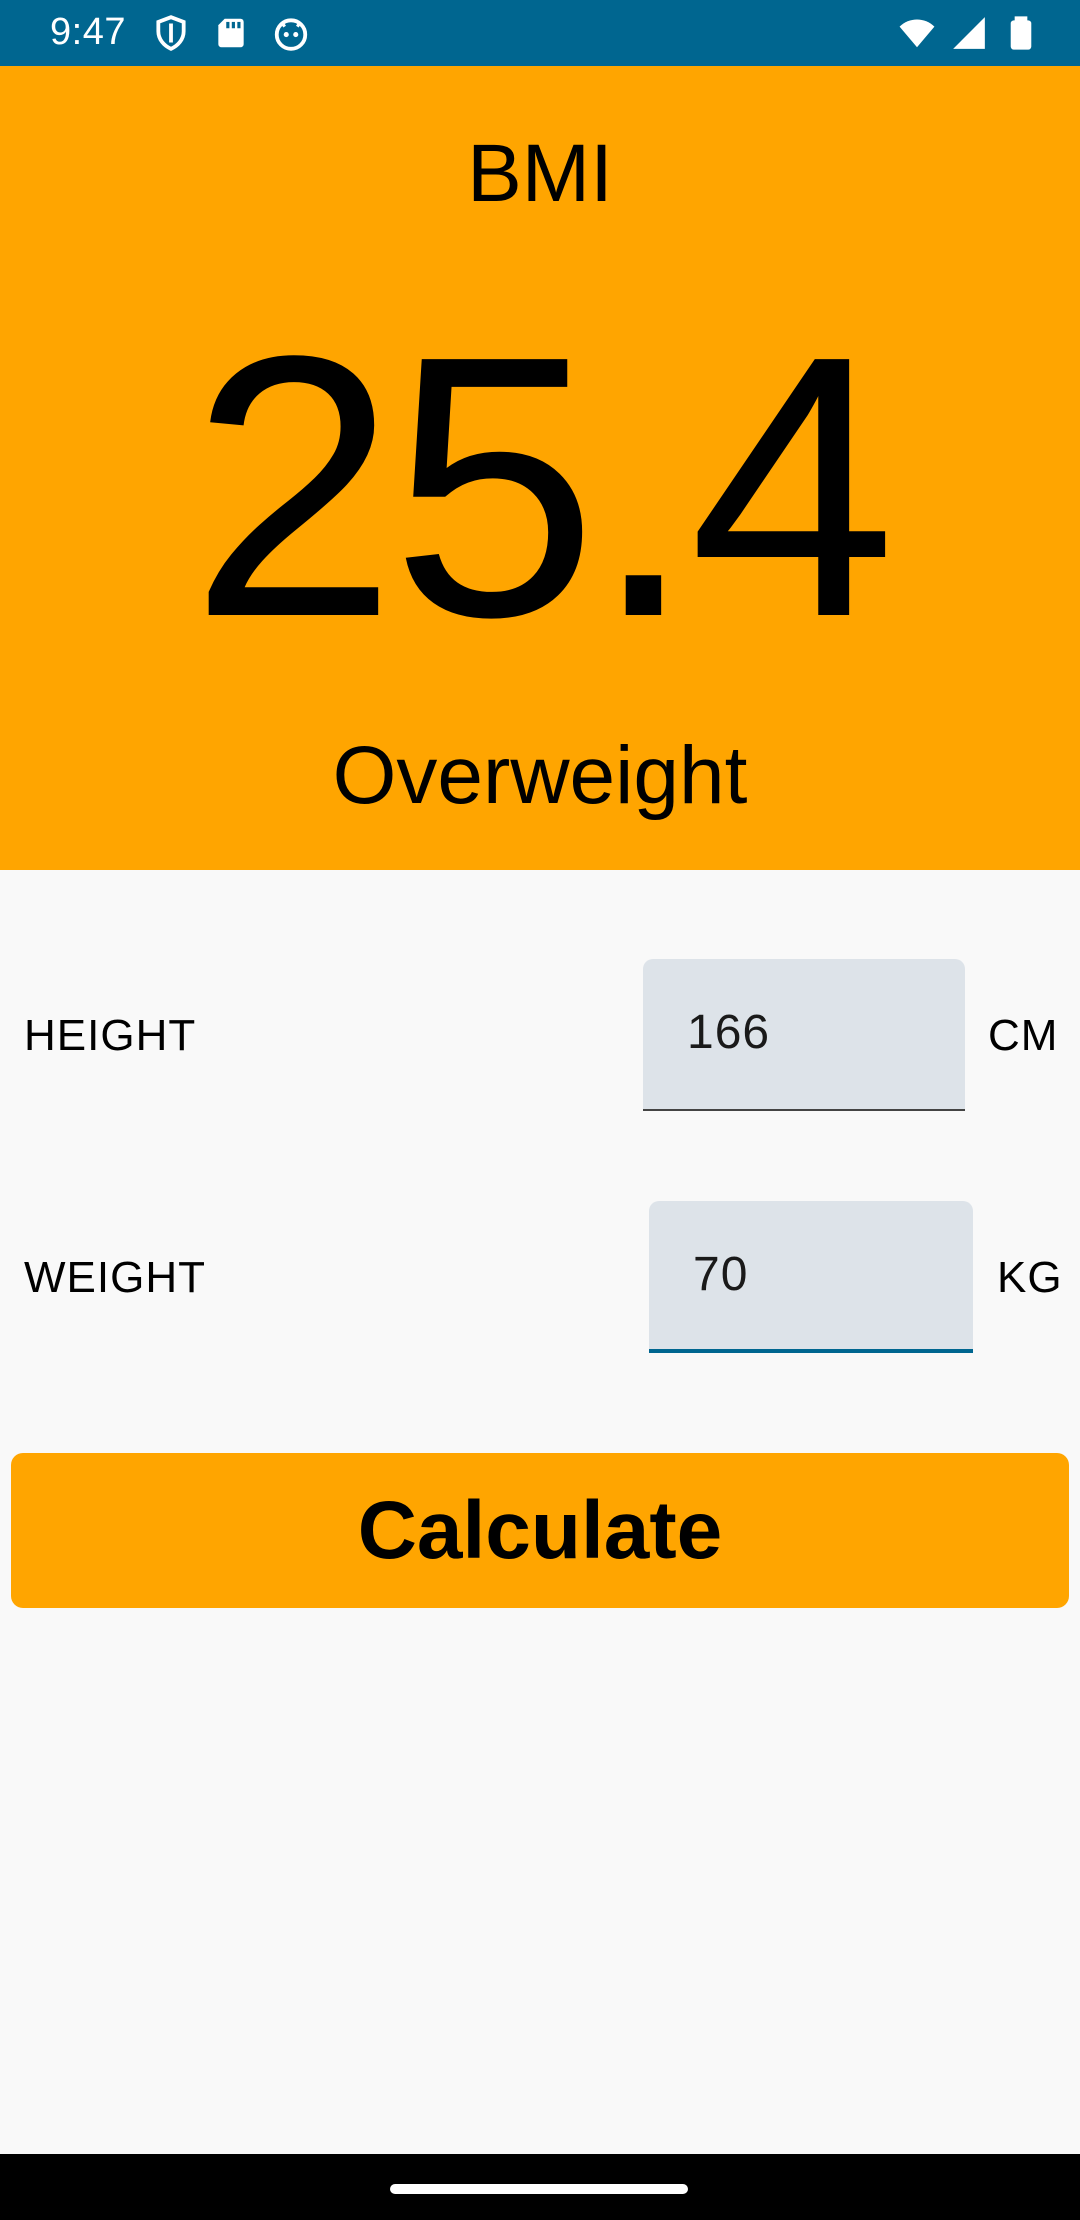  I want to click on status-right-icons, so click(969, 33).